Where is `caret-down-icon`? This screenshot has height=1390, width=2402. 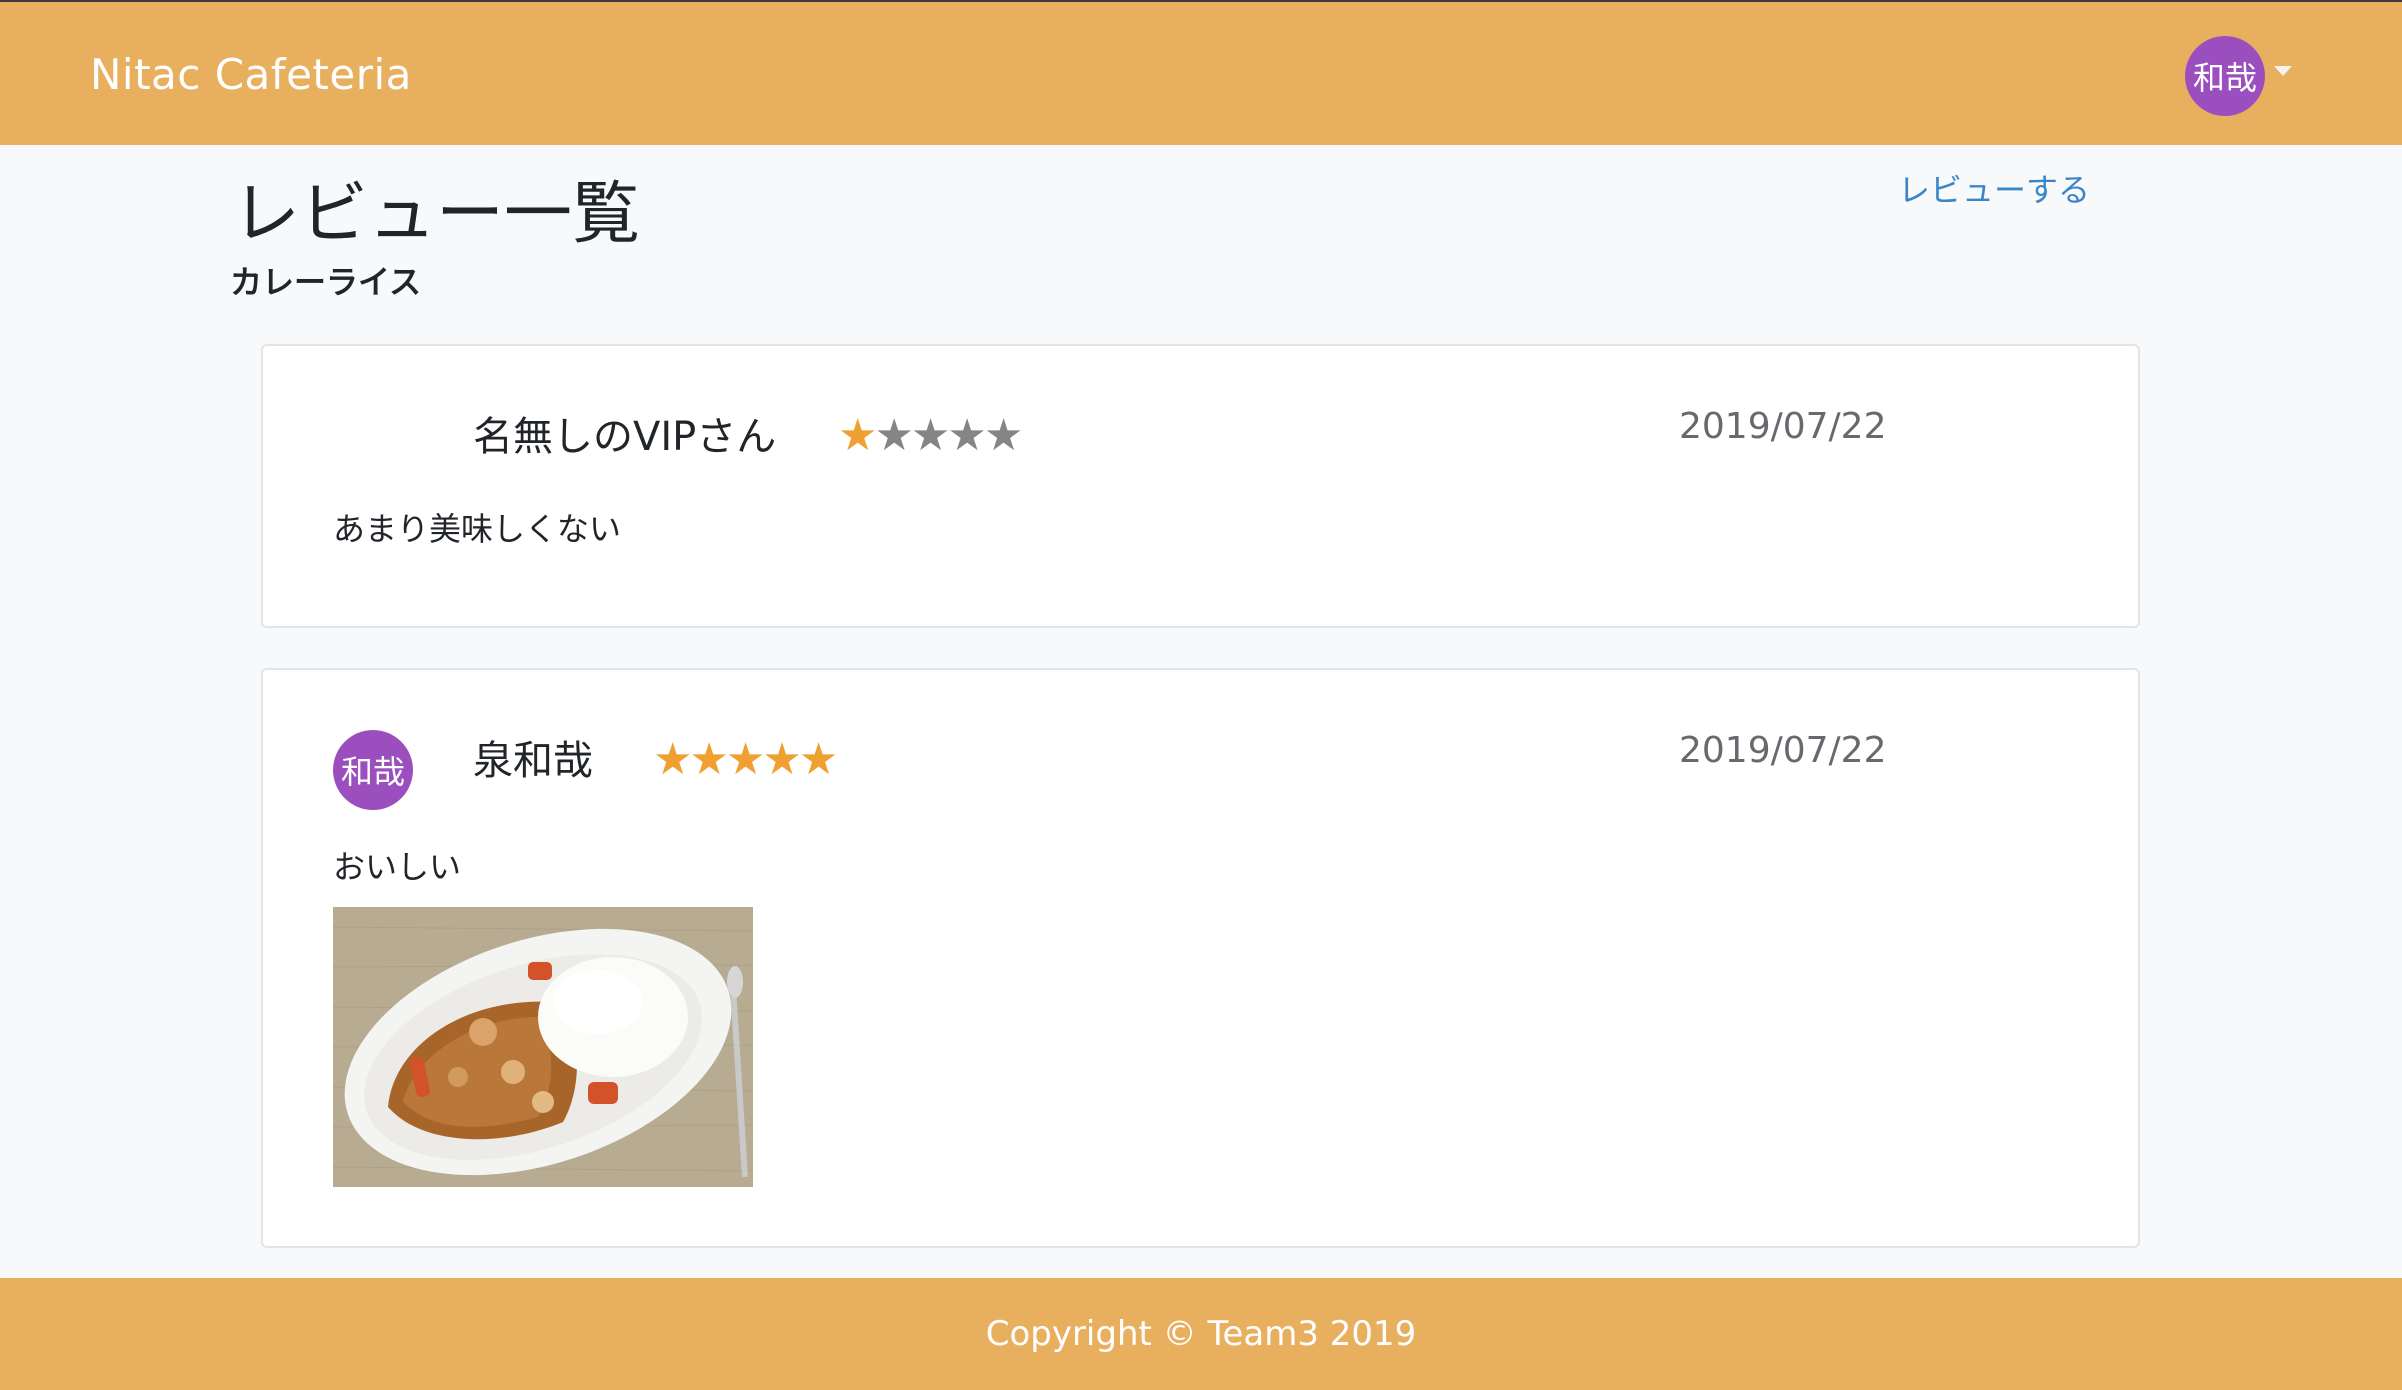
caret-down-icon is located at coordinates (2283, 71).